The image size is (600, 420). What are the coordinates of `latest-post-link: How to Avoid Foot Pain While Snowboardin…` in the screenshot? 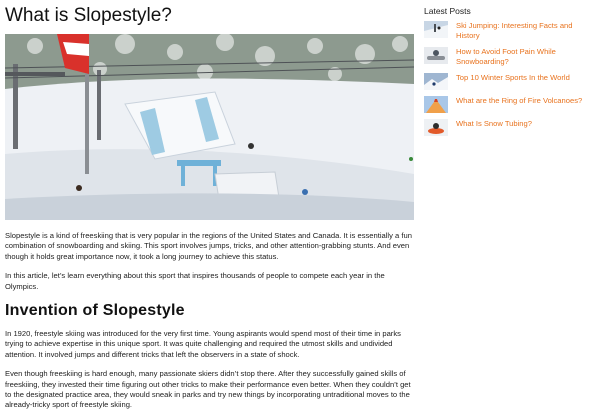 It's located at (525, 57).